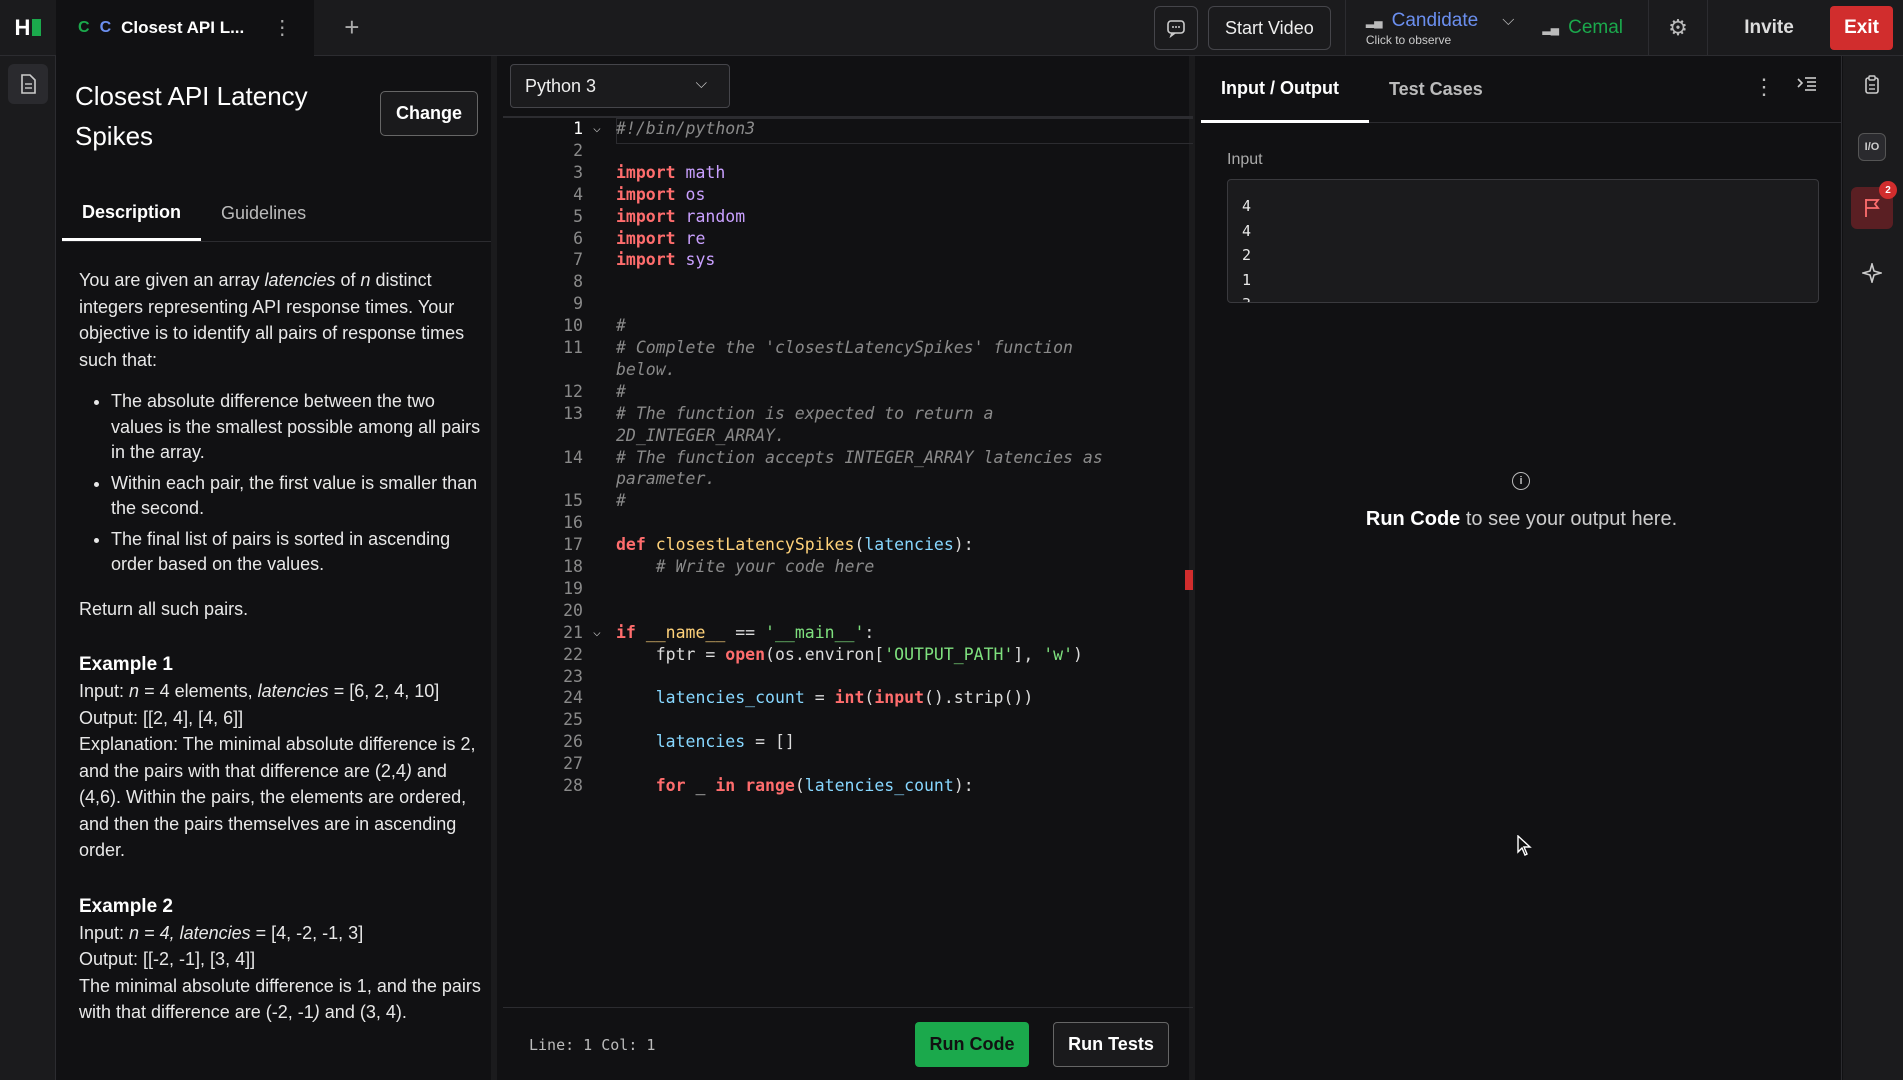 This screenshot has height=1080, width=1903. Describe the element at coordinates (561, 85) in the screenshot. I see `language-value: Python 3` at that location.